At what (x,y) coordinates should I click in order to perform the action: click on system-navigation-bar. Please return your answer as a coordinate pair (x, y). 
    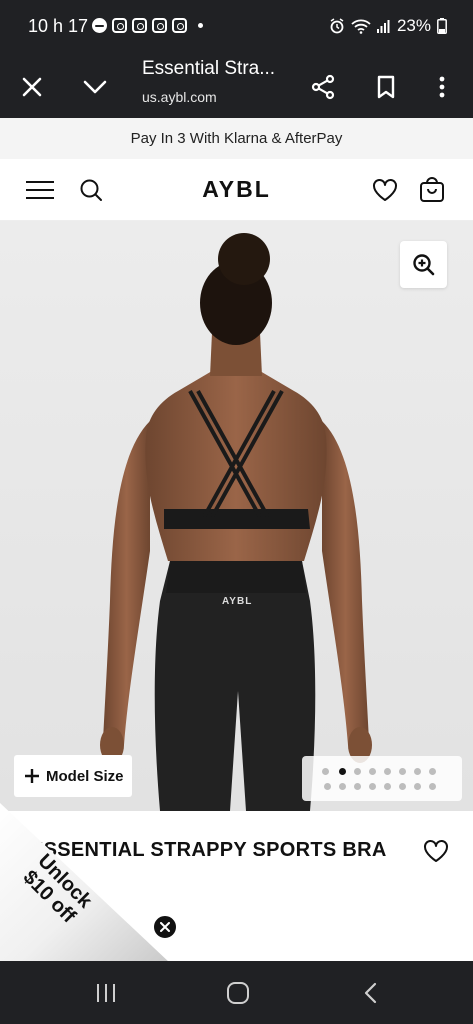
    Looking at the image, I should click on (236, 992).